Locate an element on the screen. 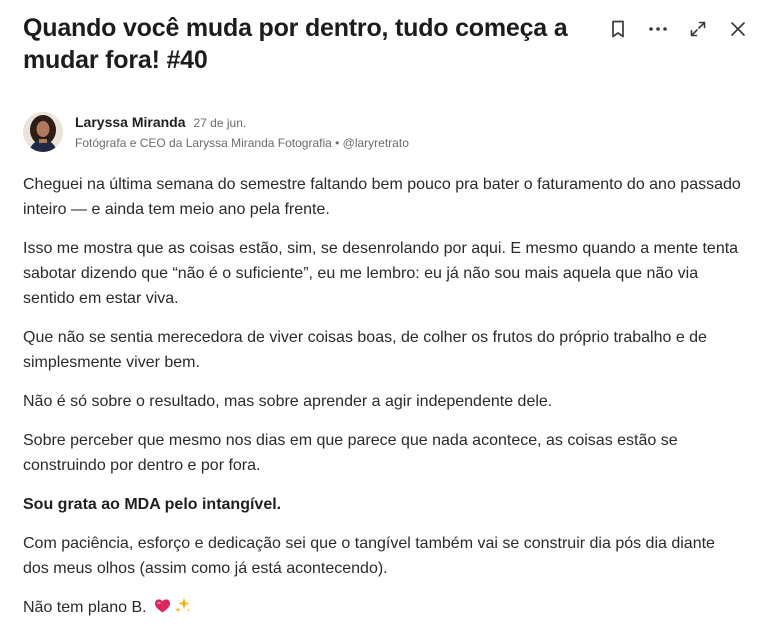 This screenshot has width=764, height=626. sparkles-icon is located at coordinates (183, 609).